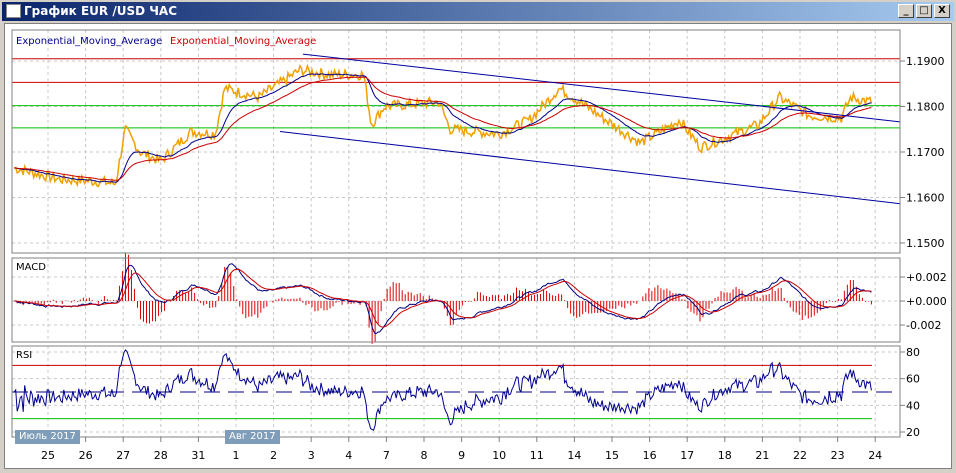 The height and width of the screenshot is (473, 956). What do you see at coordinates (800, 455) in the screenshot?
I see `x-tick-label: 22` at bounding box center [800, 455].